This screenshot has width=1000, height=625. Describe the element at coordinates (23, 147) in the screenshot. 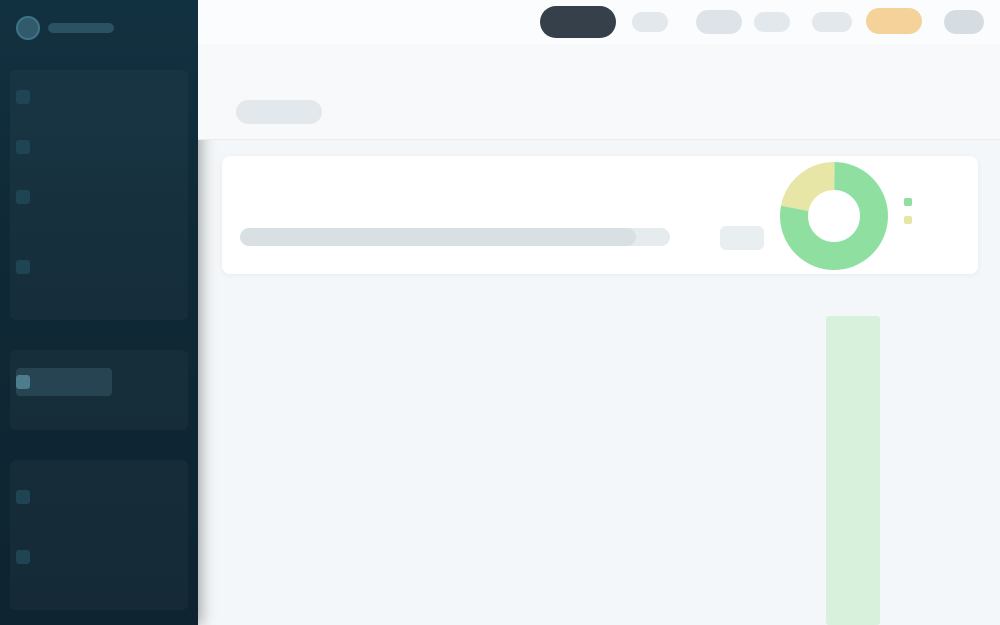

I see `list-icon` at that location.